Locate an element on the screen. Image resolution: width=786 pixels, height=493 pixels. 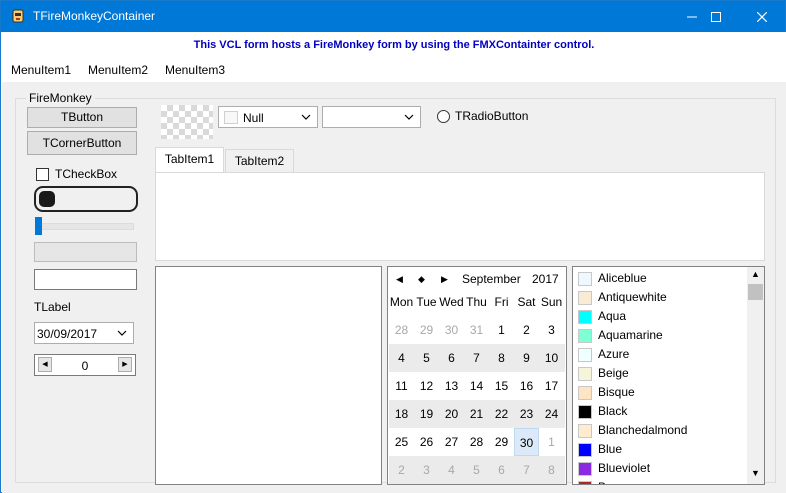
menu-item-1: MenuItem1 is located at coordinates (41, 70).